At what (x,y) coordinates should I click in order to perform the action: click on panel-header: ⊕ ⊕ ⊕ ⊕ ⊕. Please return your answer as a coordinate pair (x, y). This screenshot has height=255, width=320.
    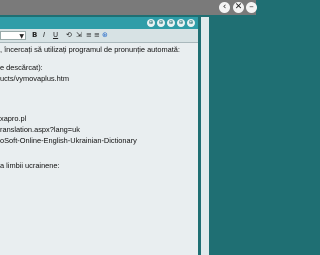
    Looking at the image, I should click on (99, 23).